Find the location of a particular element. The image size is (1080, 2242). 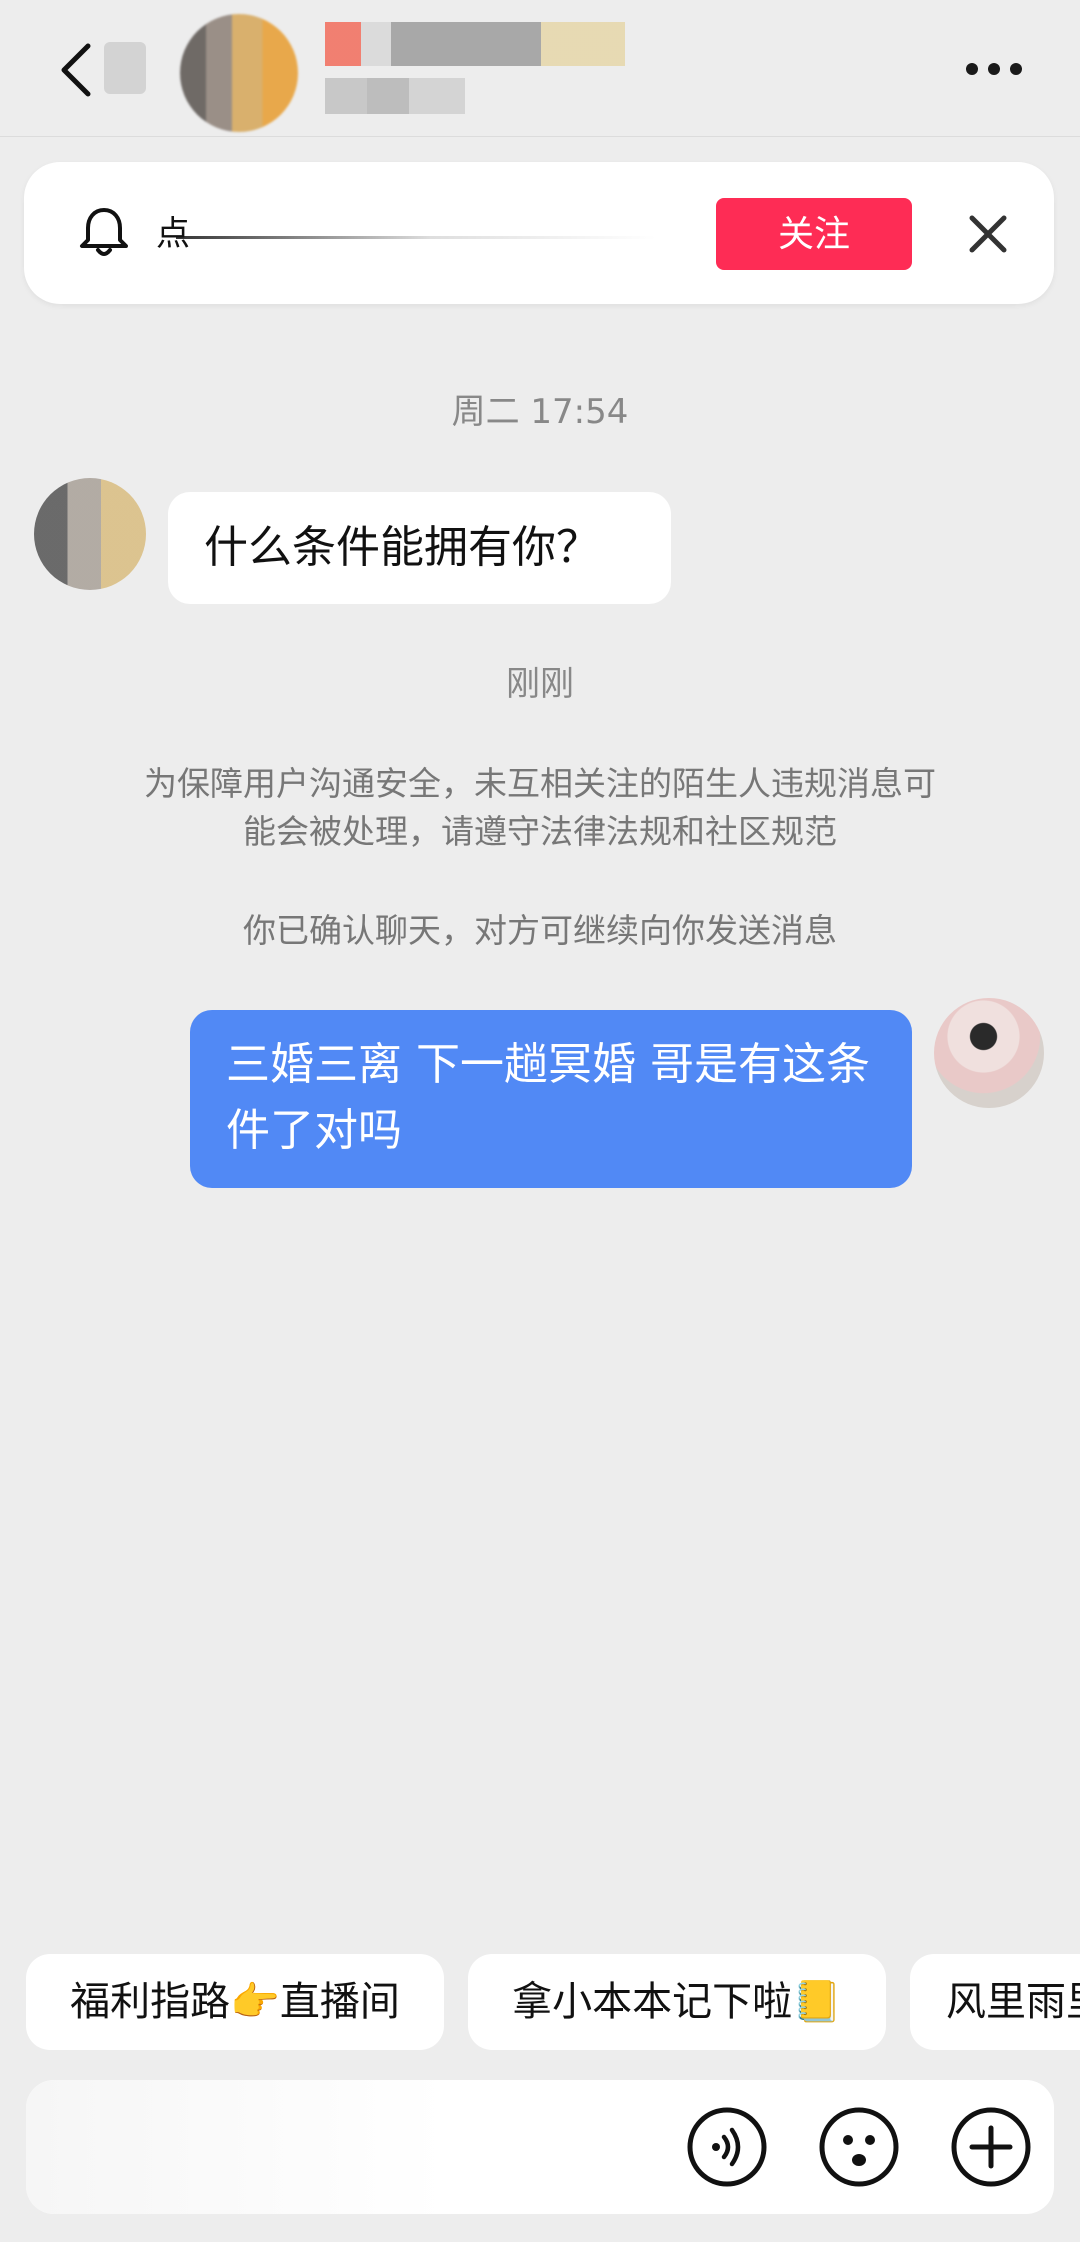

contact-avatar is located at coordinates (239, 73).